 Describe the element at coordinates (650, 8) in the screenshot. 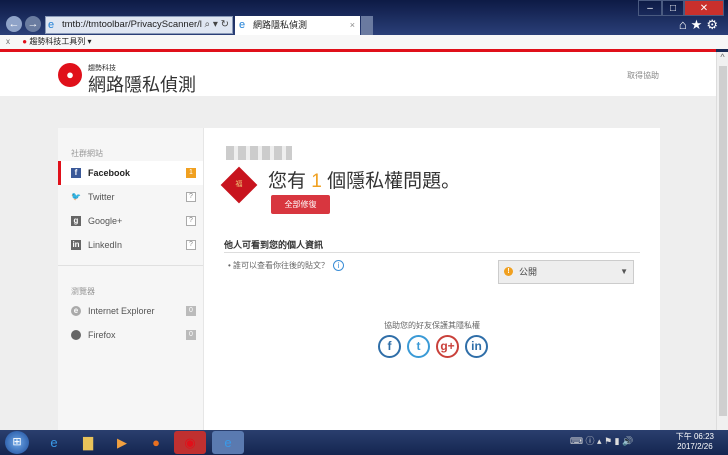

I see `minimize-button: –` at that location.